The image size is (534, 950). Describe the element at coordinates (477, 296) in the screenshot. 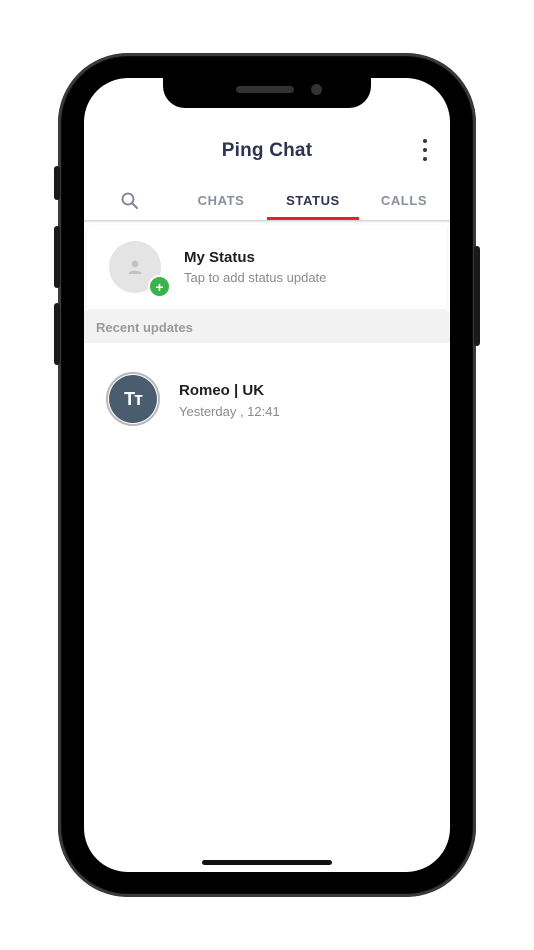

I see `phone-power-button` at that location.